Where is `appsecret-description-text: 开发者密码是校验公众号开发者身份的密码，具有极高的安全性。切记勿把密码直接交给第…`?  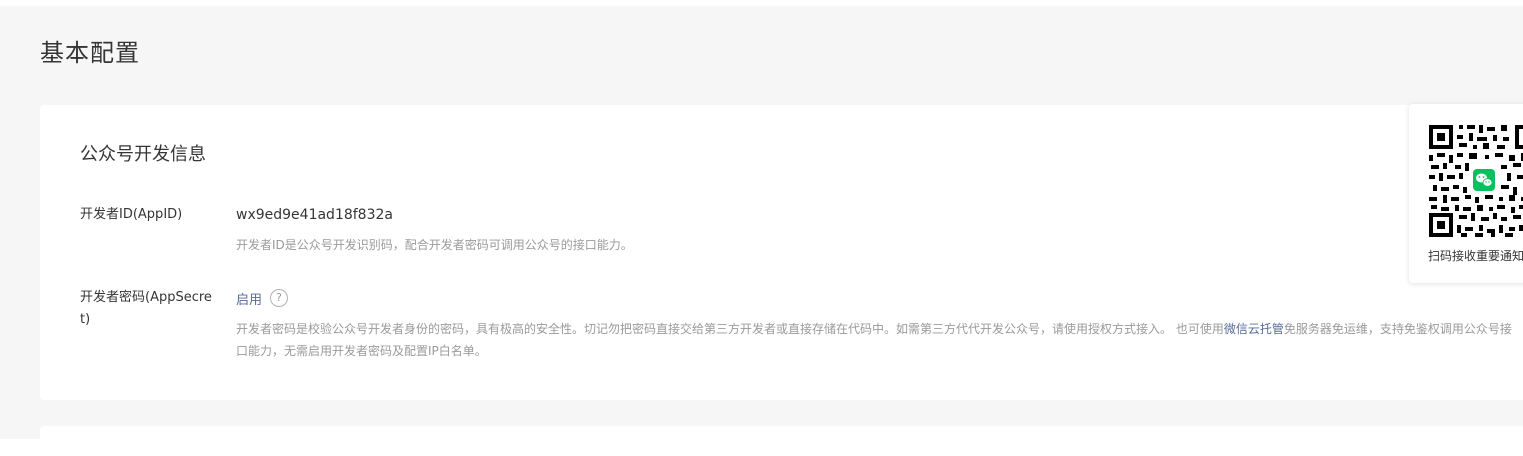 appsecret-description-text: 开发者密码是校验公众号开发者身份的密码，具有极高的安全性。切记勿把密码直接交给第… is located at coordinates (730, 329).